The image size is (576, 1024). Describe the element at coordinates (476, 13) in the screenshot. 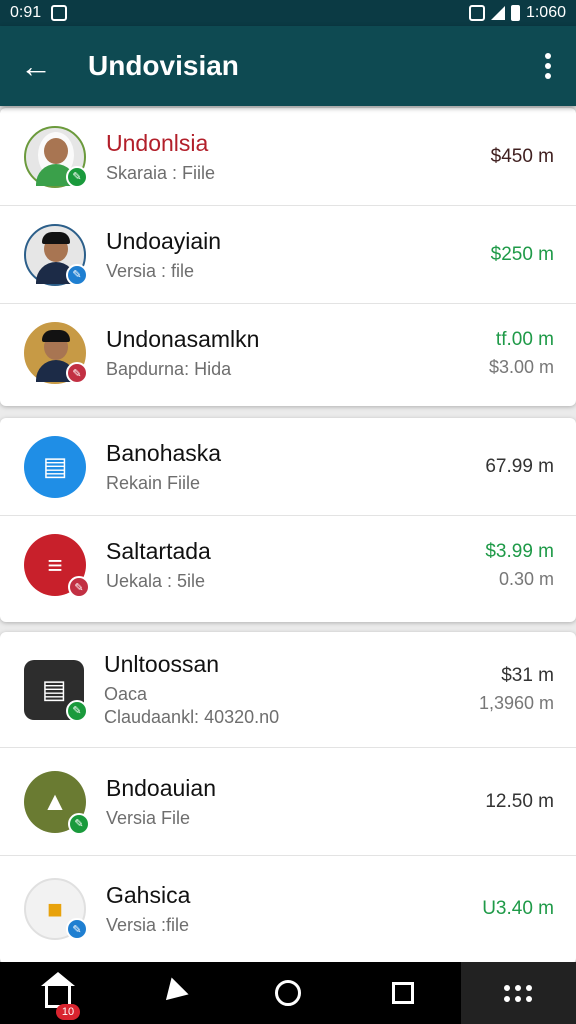

I see `wifi-icon` at that location.